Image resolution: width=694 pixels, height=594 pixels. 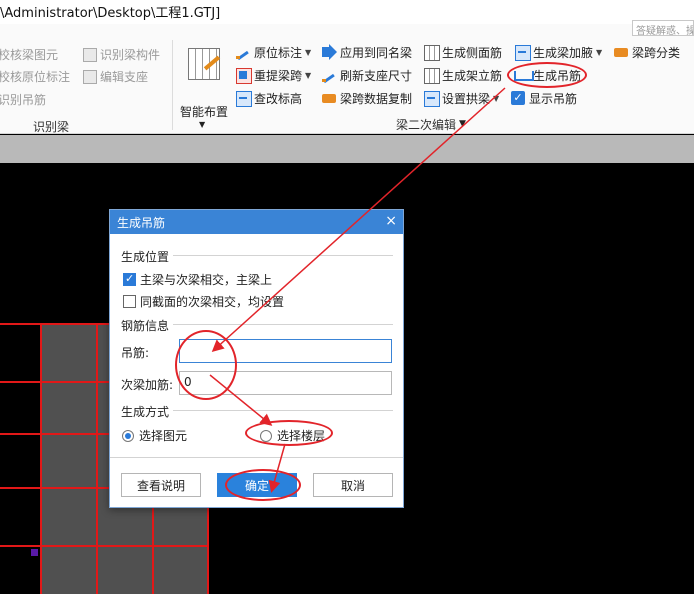 What do you see at coordinates (161, 485) in the screenshot?
I see `view-help-button: 查看说明` at bounding box center [161, 485].